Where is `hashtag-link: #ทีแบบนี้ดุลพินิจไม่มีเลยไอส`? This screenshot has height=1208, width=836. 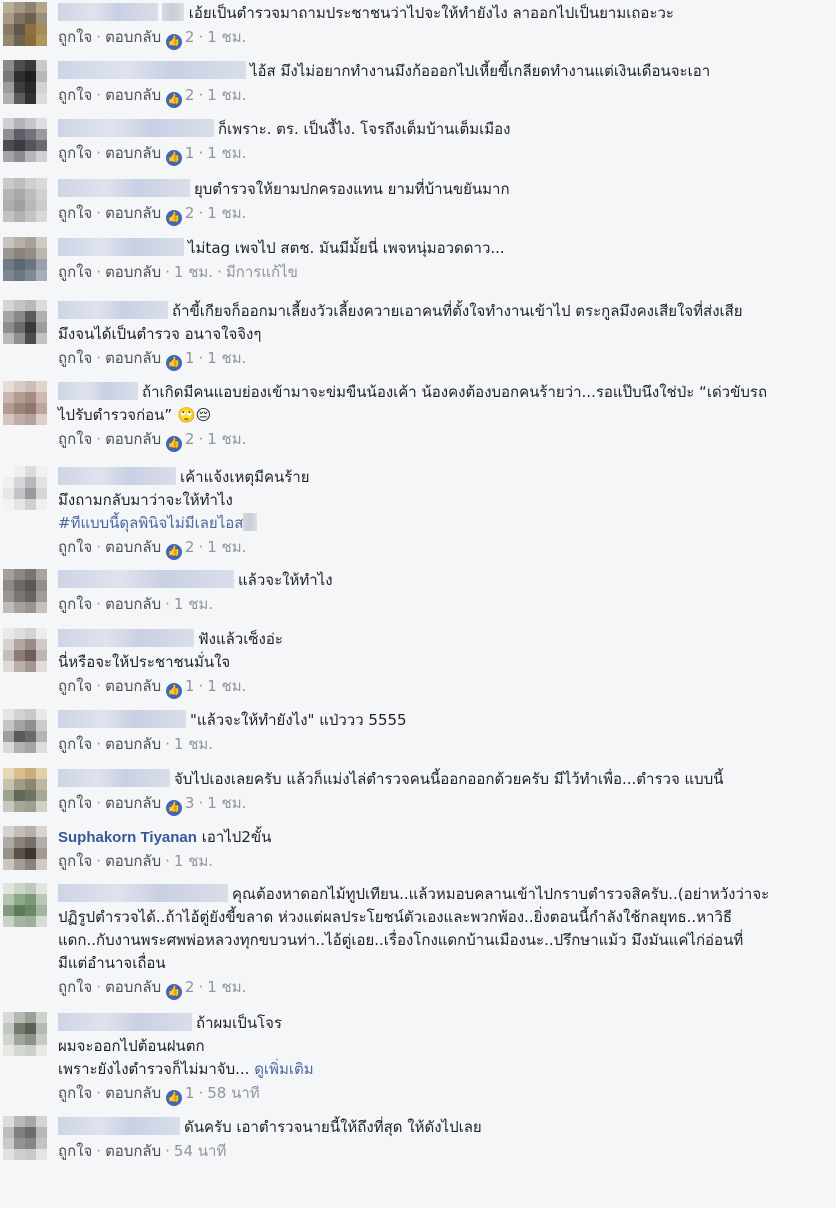 hashtag-link: #ทีแบบนี้ดุลพินิจไม่มีเลยไอส is located at coordinates (440, 523).